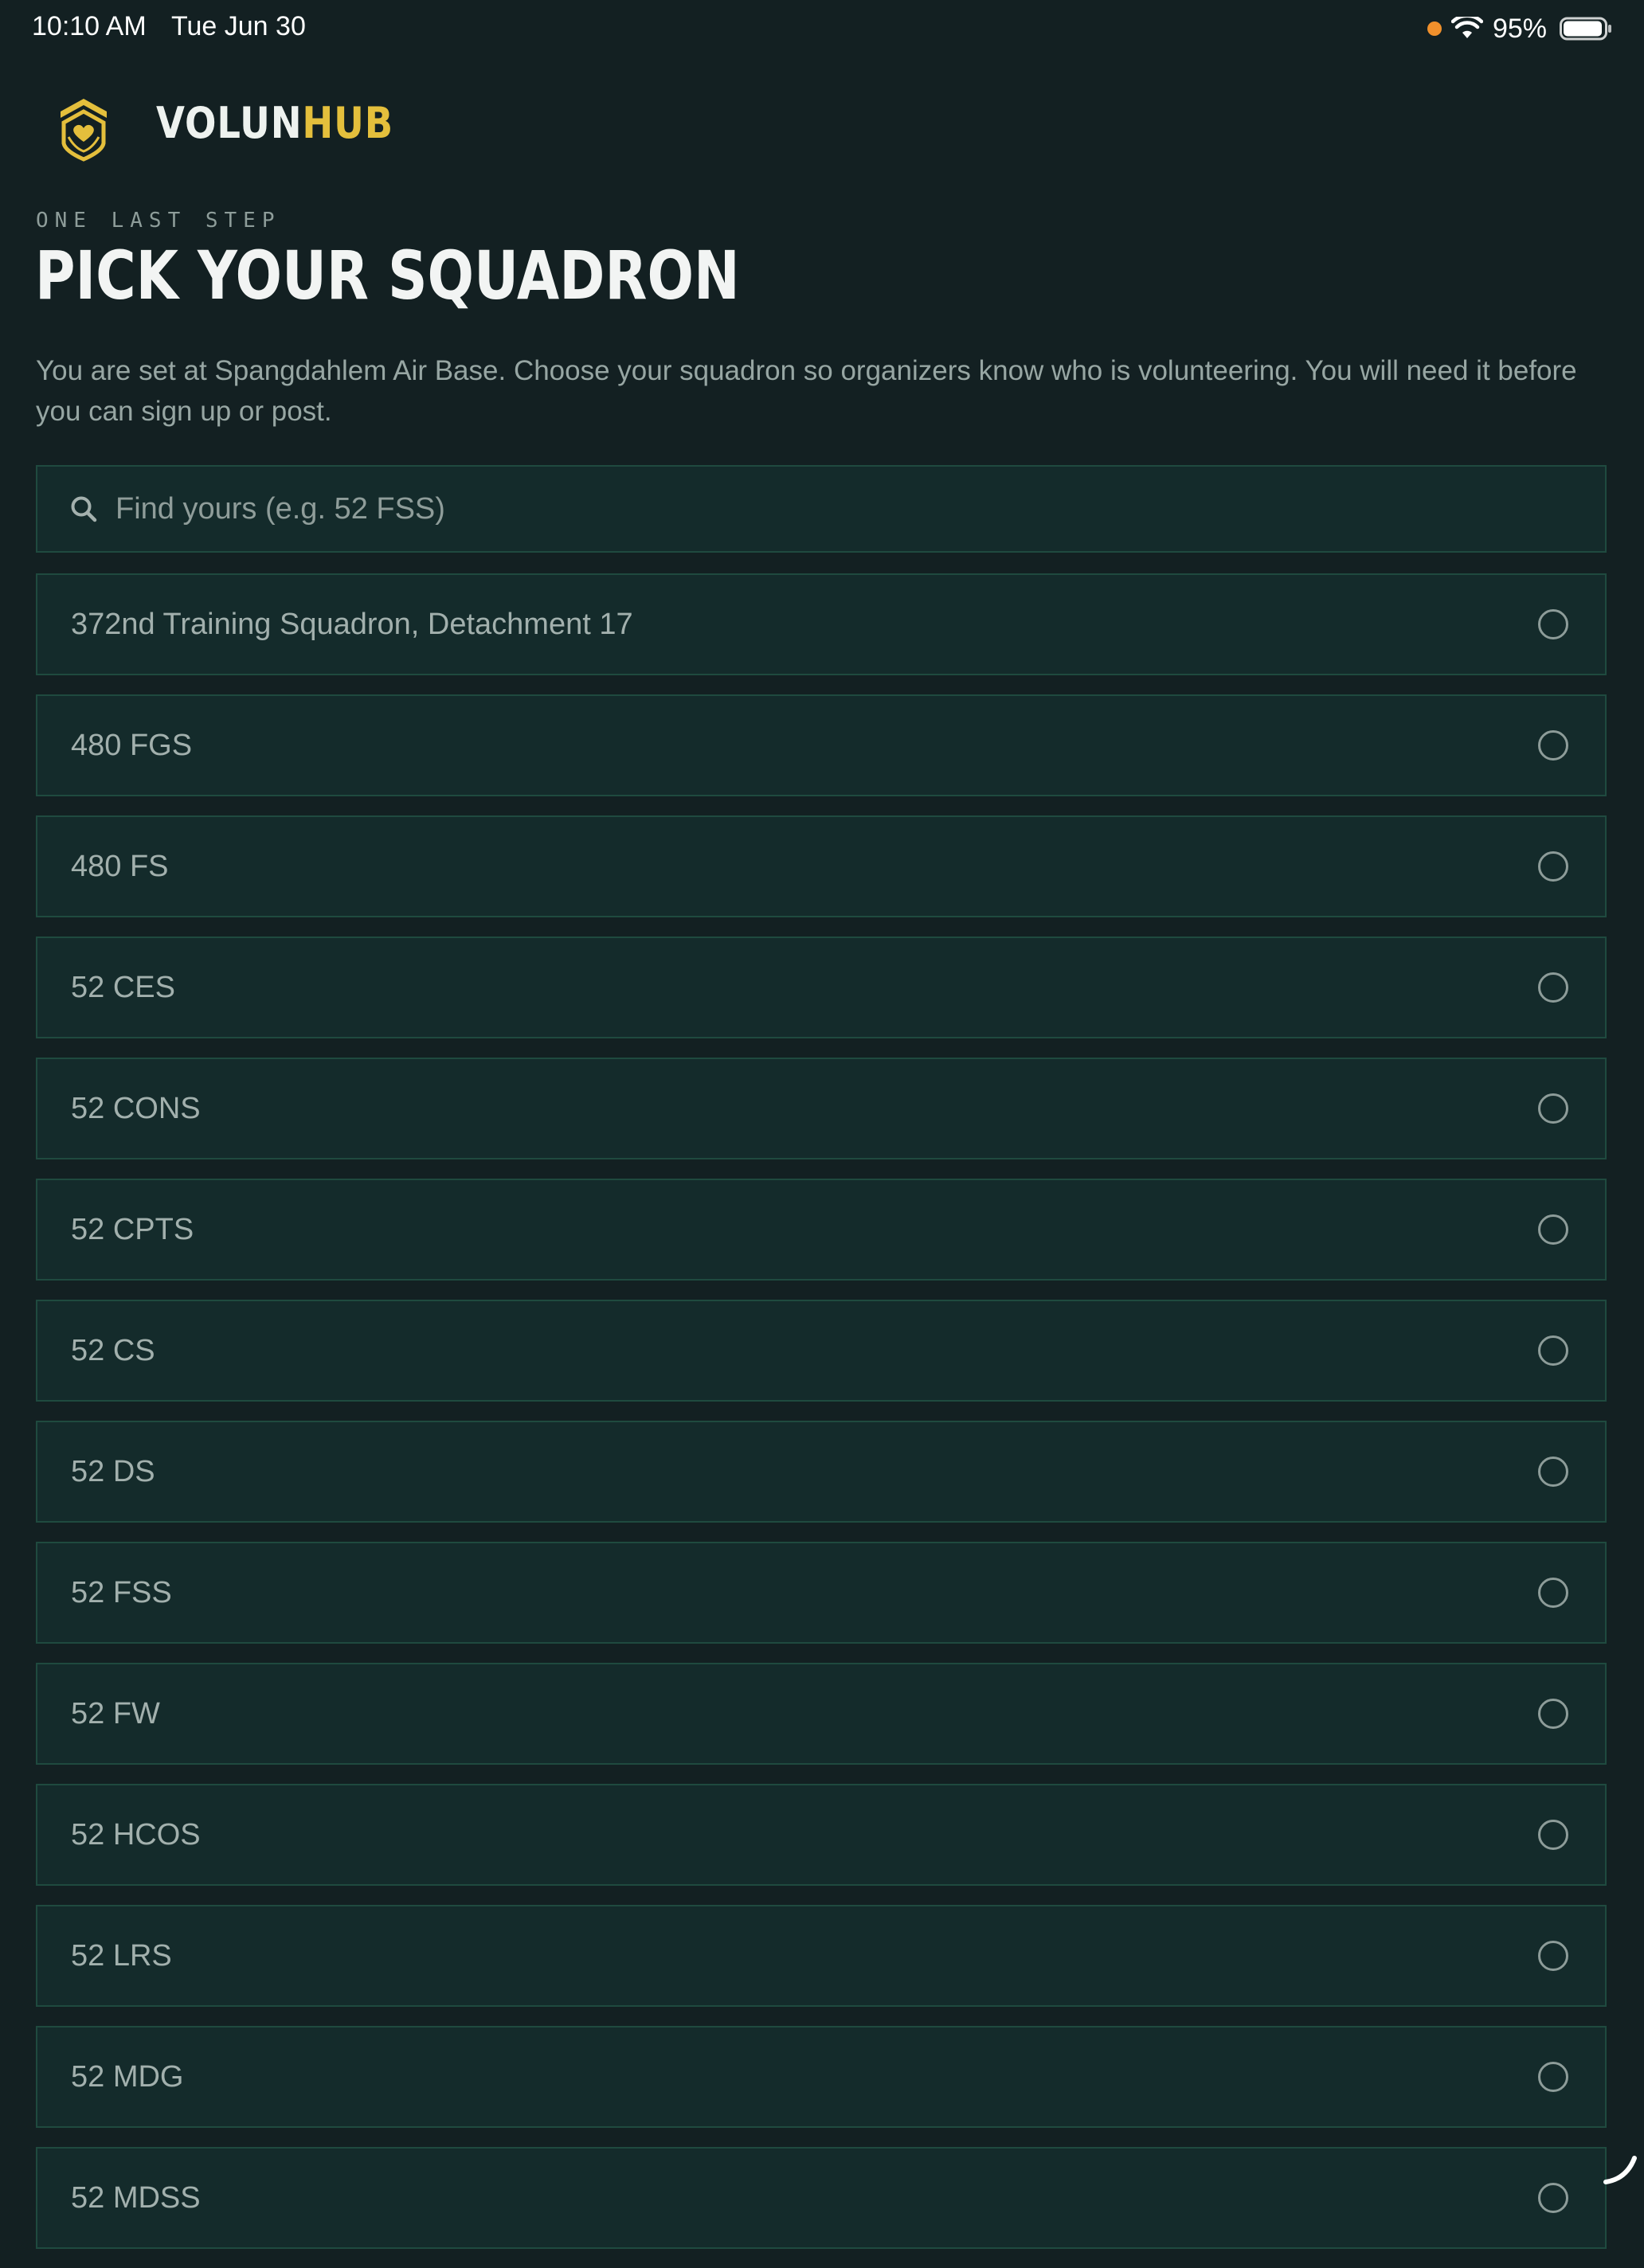  Describe the element at coordinates (121, 1955) in the screenshot. I see `squadron-option-label: 52 LRS` at that location.